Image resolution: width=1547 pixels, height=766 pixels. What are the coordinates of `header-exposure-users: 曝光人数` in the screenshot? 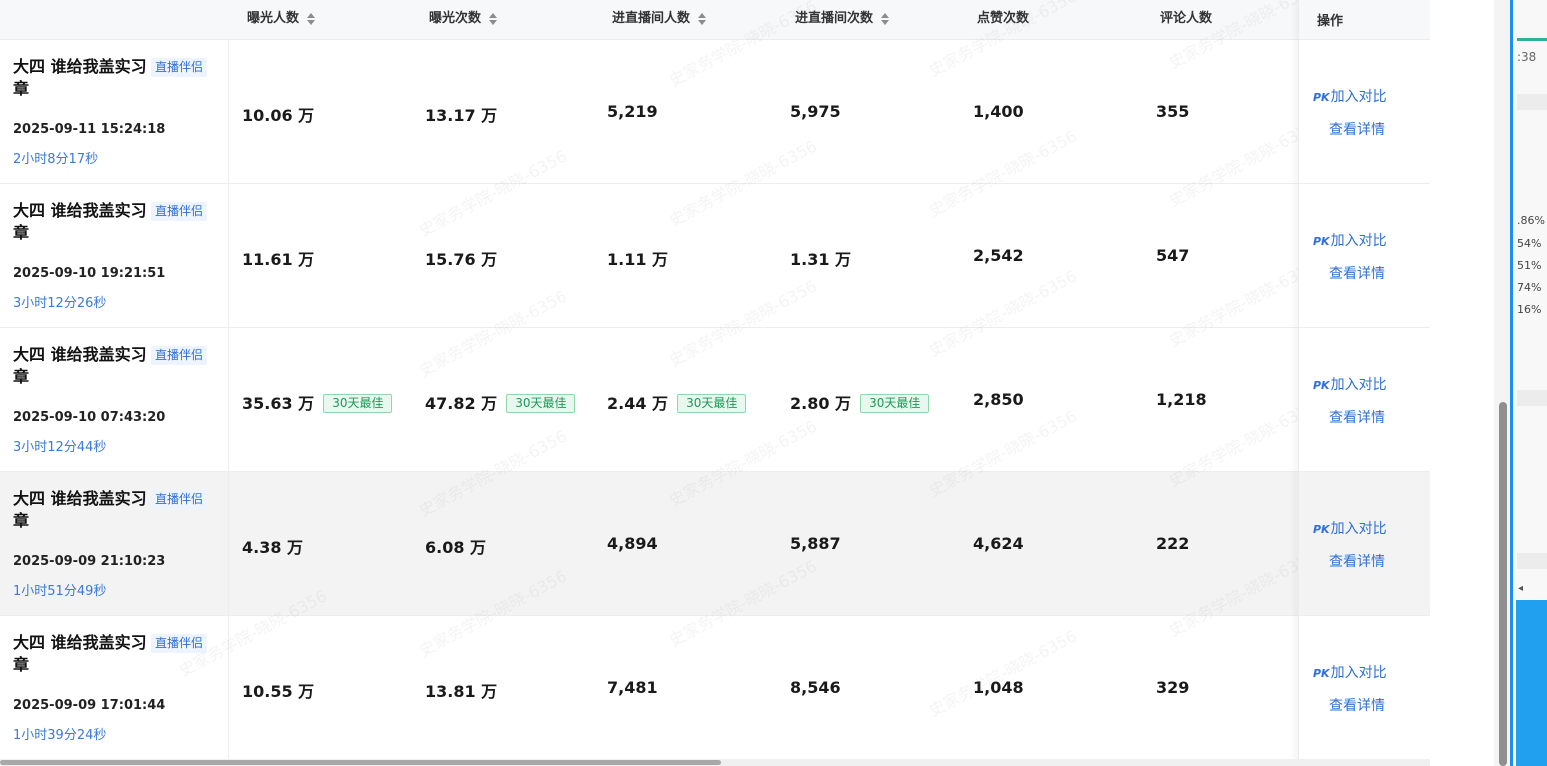 It's located at (282, 20).